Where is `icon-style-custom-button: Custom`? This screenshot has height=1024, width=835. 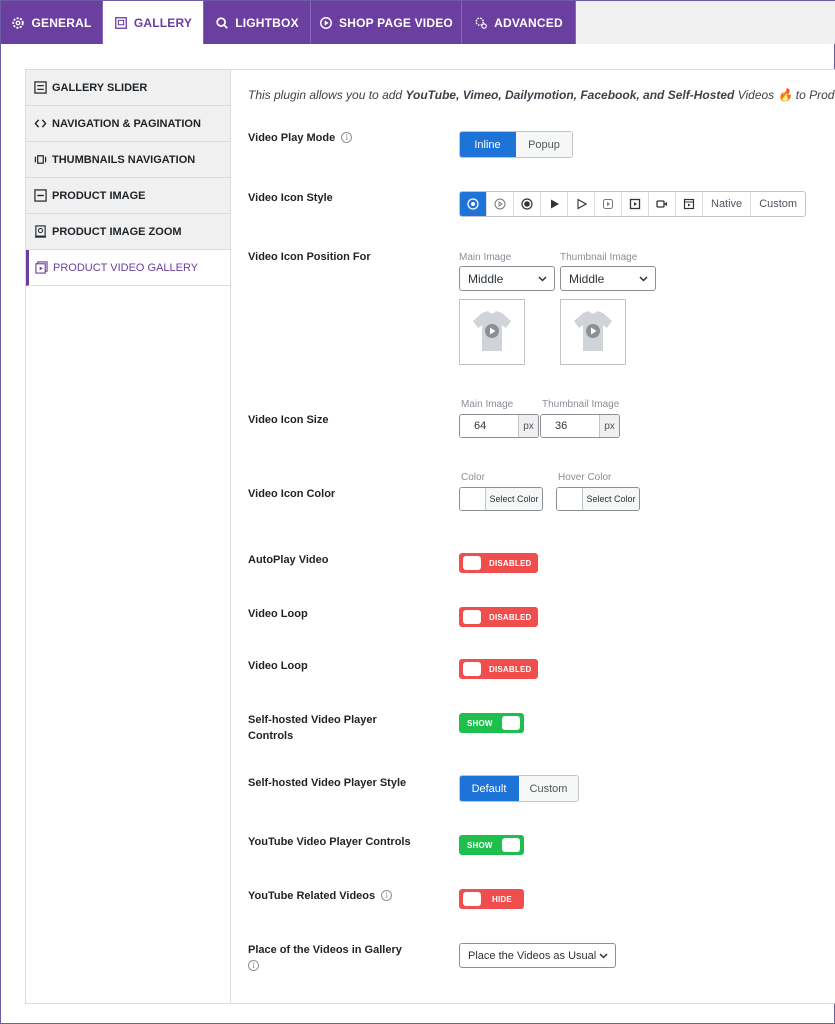
icon-style-custom-button: Custom is located at coordinates (778, 204).